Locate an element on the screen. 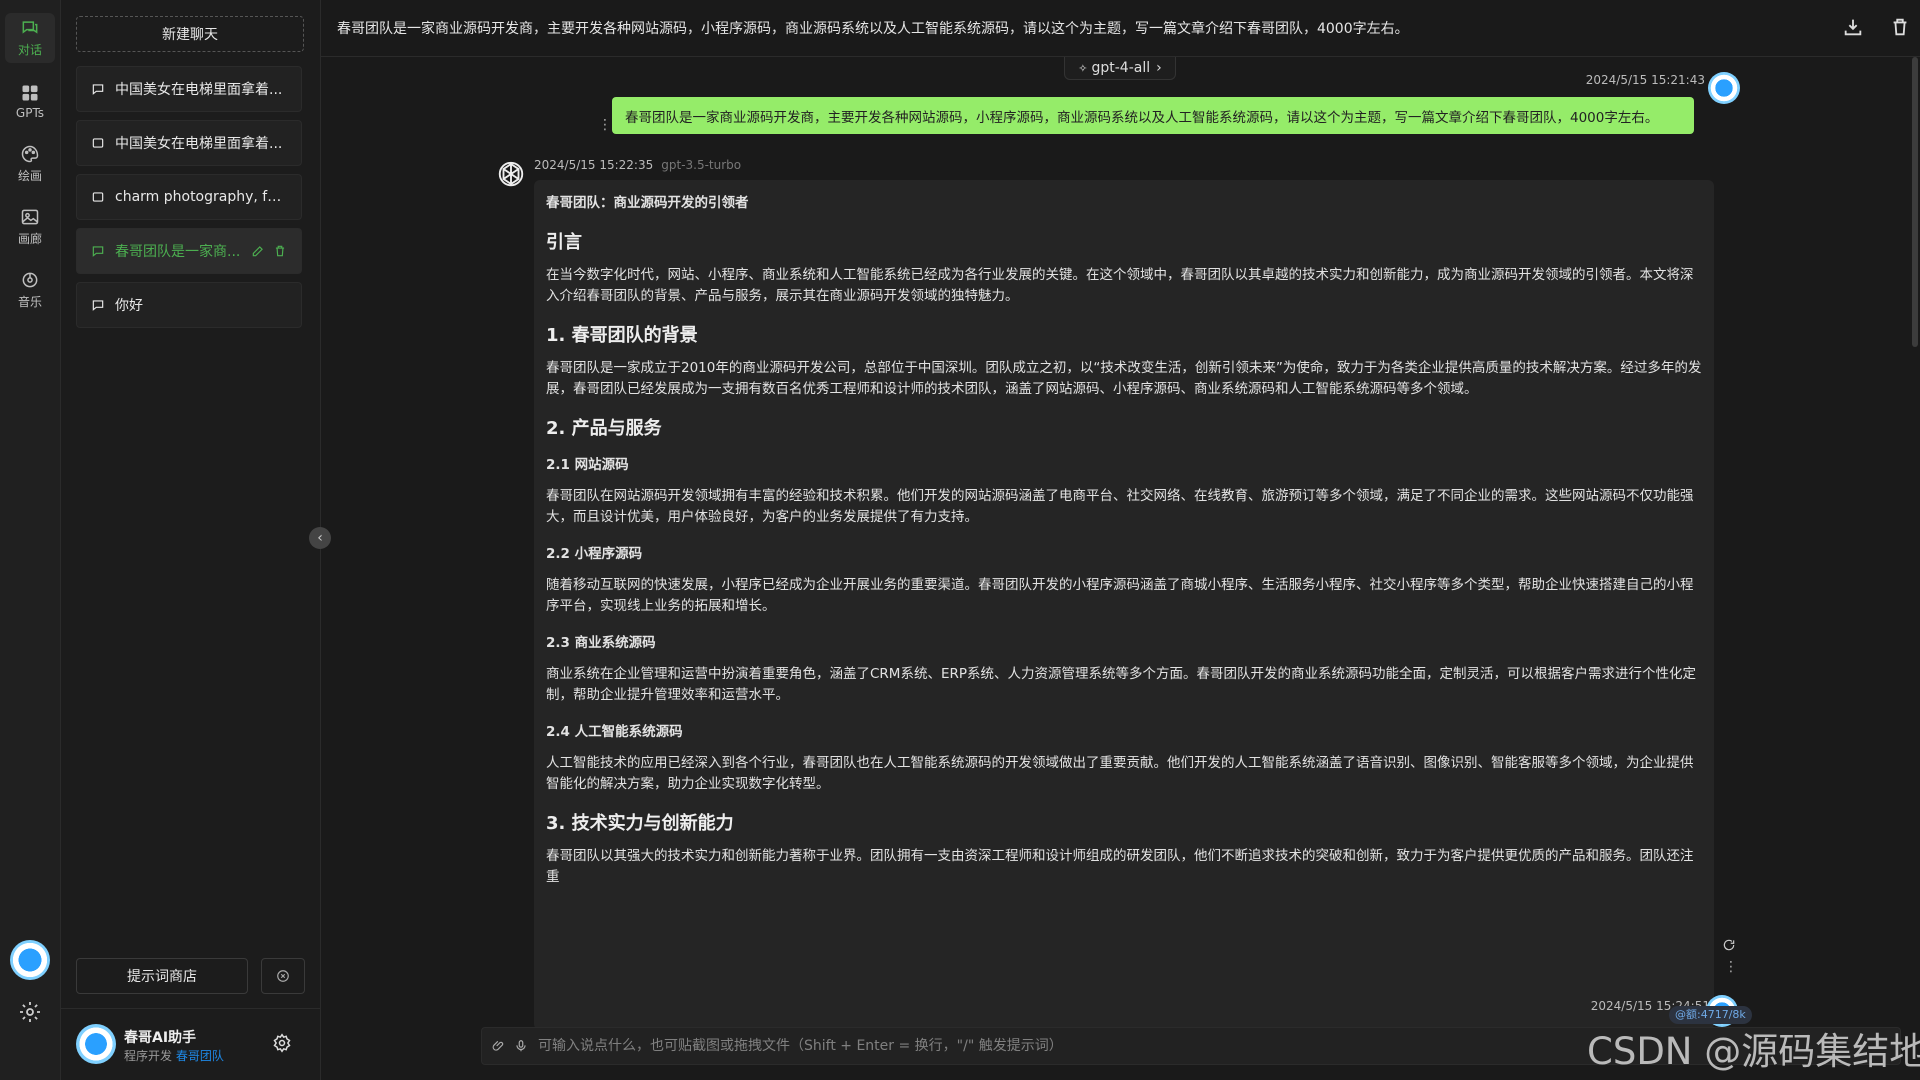 This screenshot has width=1920, height=1080. ai-message-meta: 2024/5/15 15:22:35 gpt-3.5-turbo is located at coordinates (637, 165).